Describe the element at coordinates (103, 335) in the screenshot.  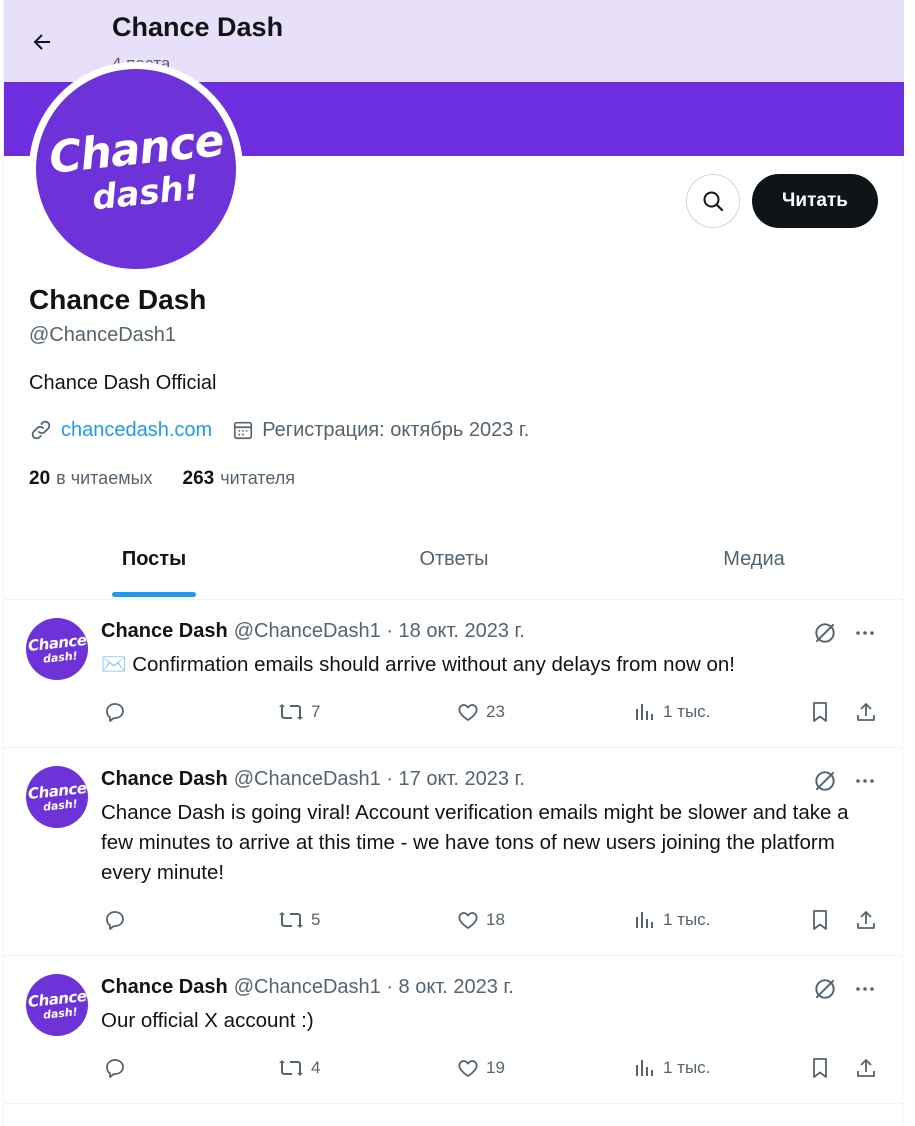
I see `profile-handle: @ChanceDash1` at that location.